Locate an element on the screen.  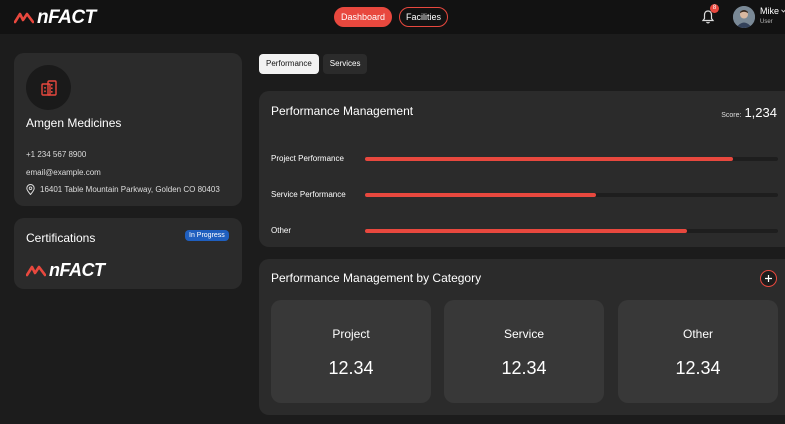
performance-row-label: Service Performance is located at coordinates (308, 194).